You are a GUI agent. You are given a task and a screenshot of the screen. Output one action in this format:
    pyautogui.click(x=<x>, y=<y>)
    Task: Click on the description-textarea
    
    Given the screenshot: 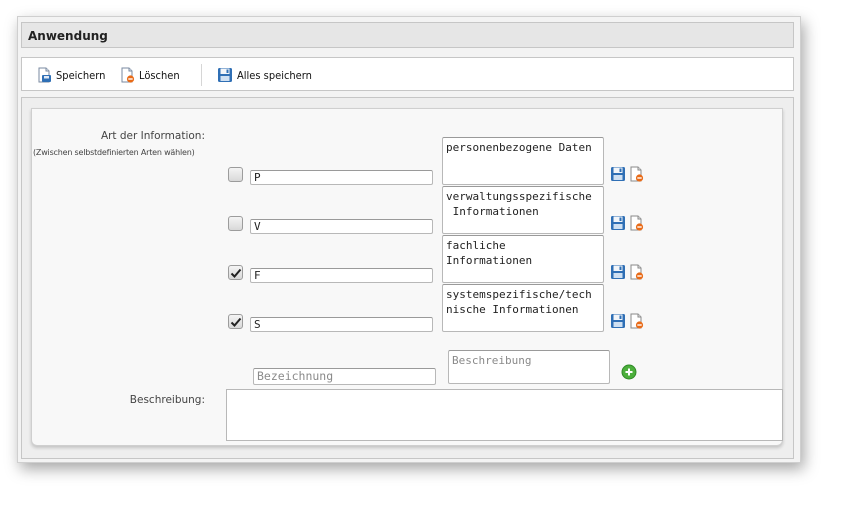 What is the action you would take?
    pyautogui.click(x=504, y=415)
    